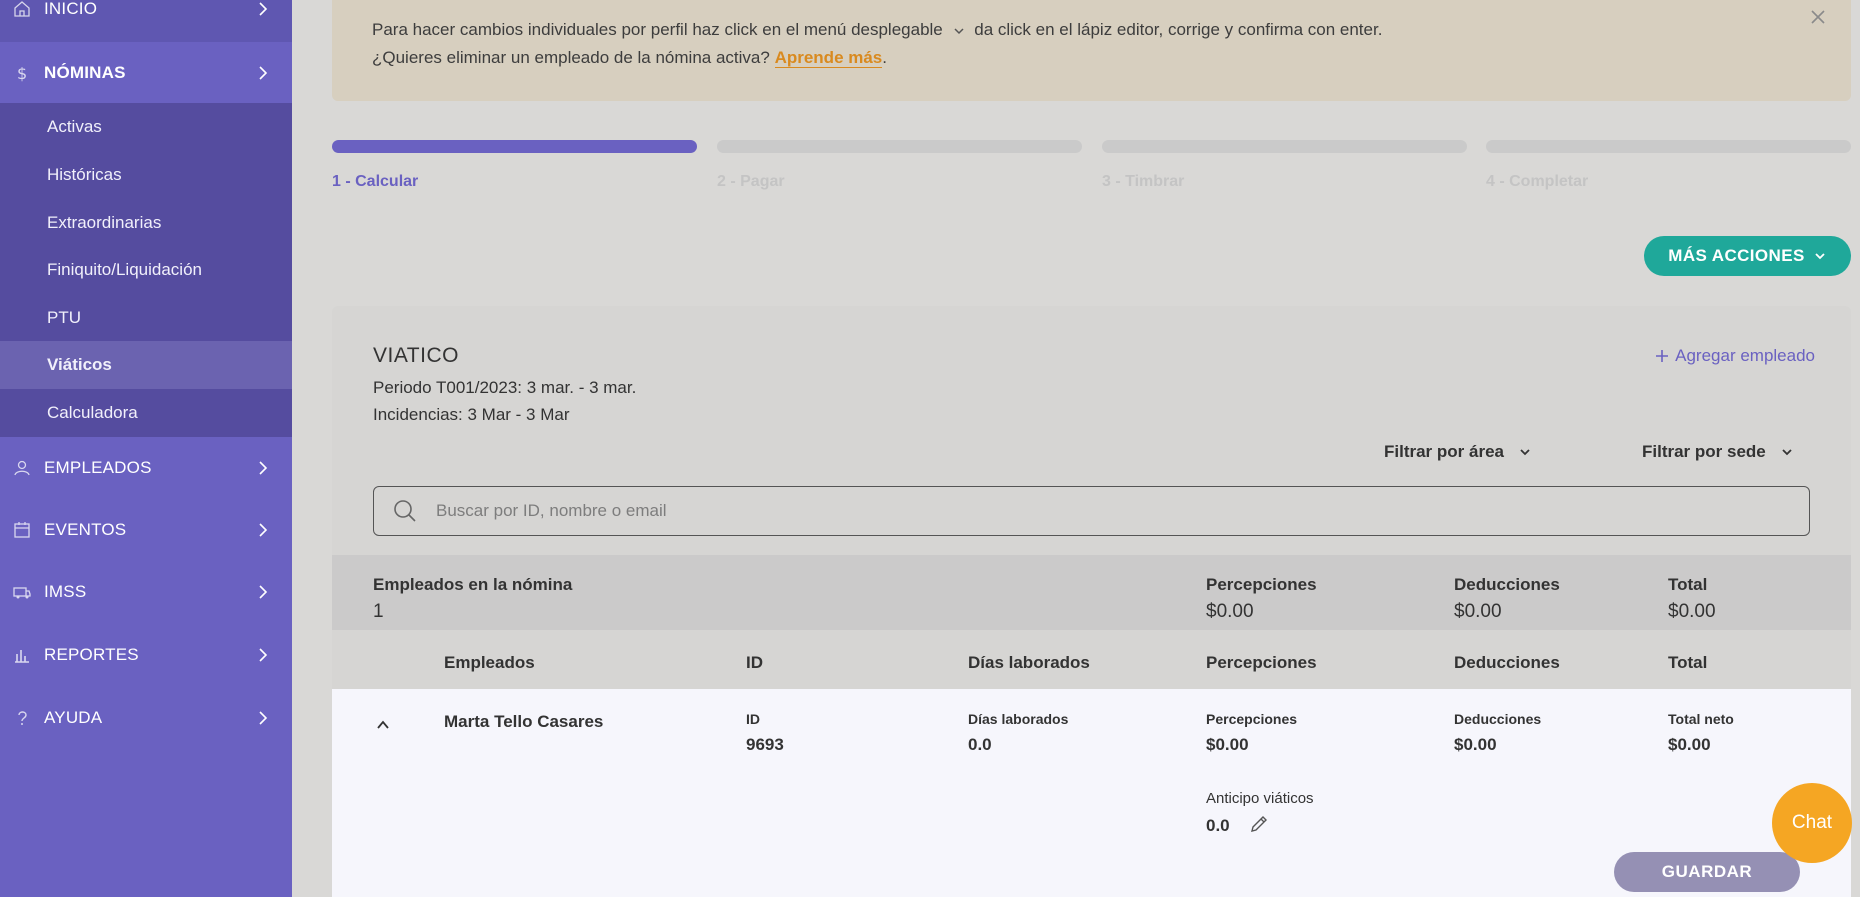 Image resolution: width=1860 pixels, height=897 pixels. Describe the element at coordinates (505, 387) in the screenshot. I see `payroll-period: Periodo T001/2023: 3 mar. - 3 mar.` at that location.